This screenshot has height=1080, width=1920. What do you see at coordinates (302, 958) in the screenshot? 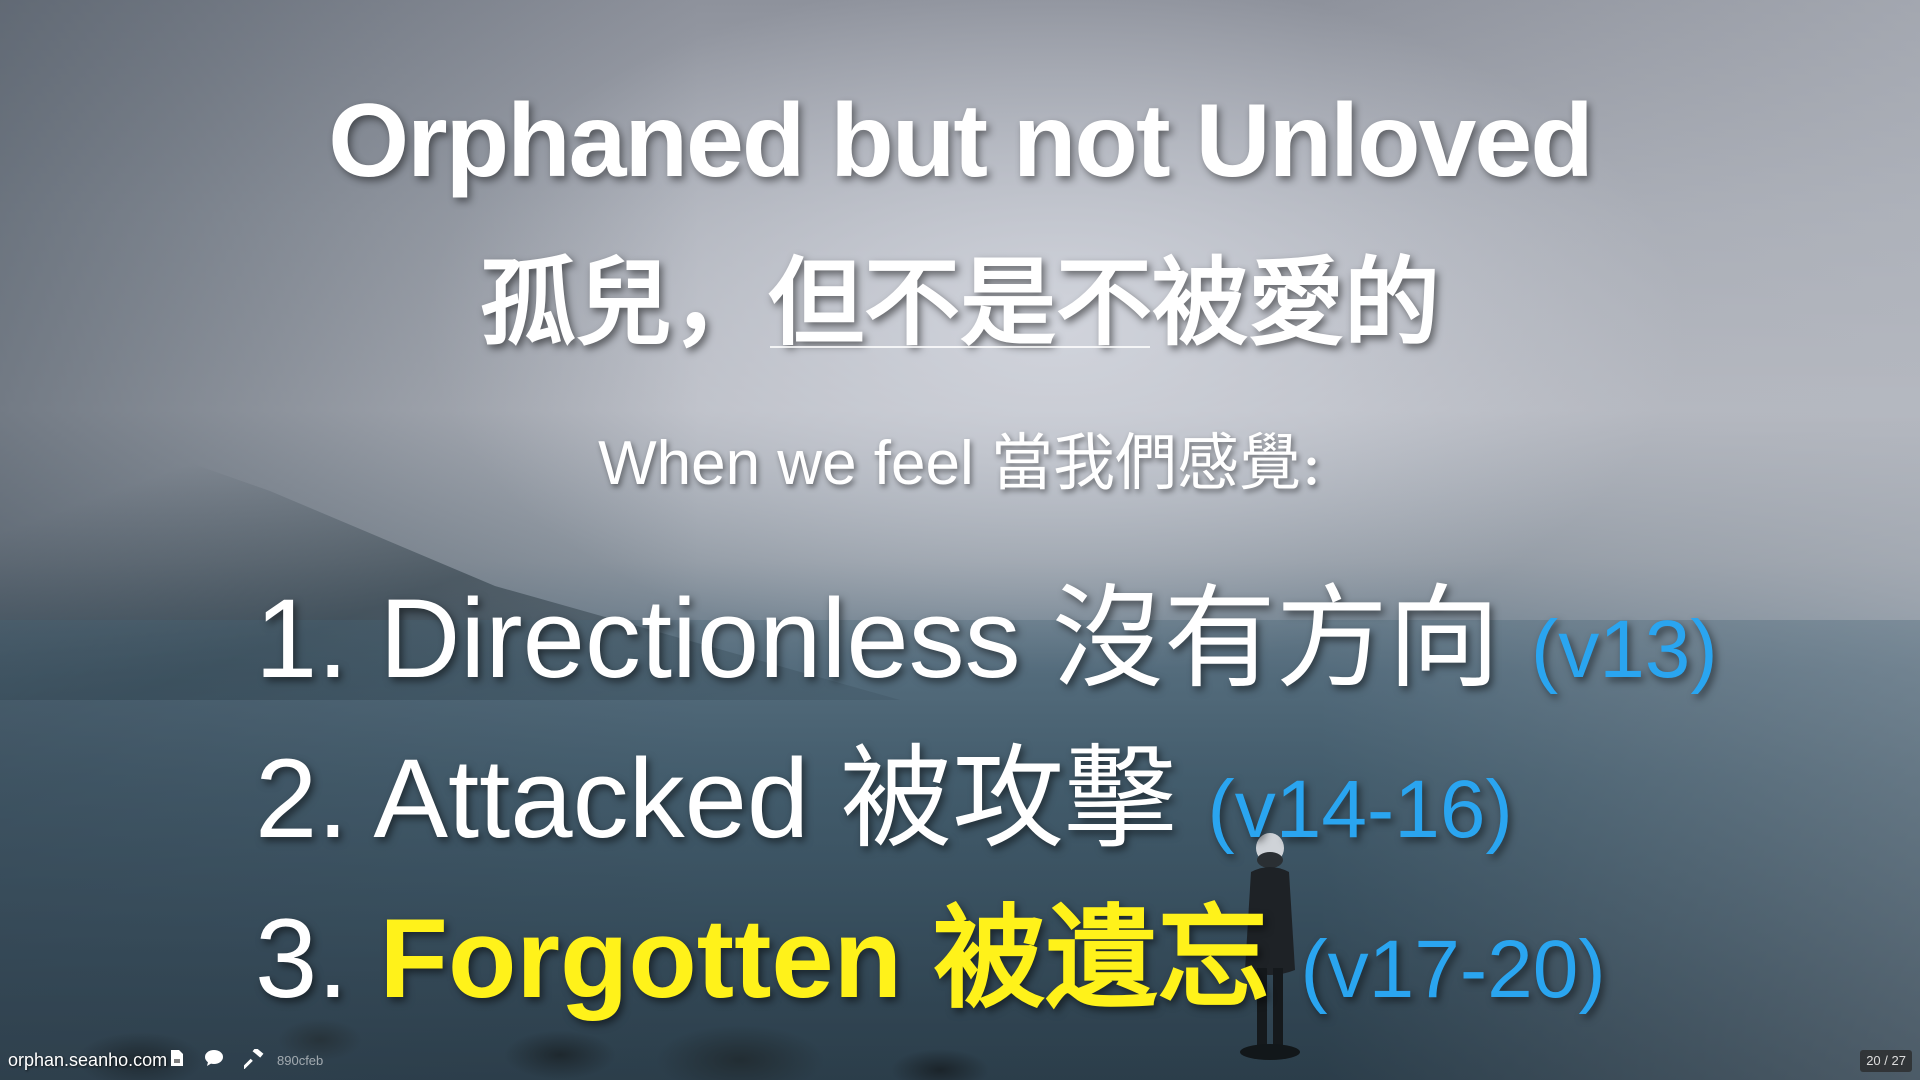
I see `list-item-number: 3.` at bounding box center [302, 958].